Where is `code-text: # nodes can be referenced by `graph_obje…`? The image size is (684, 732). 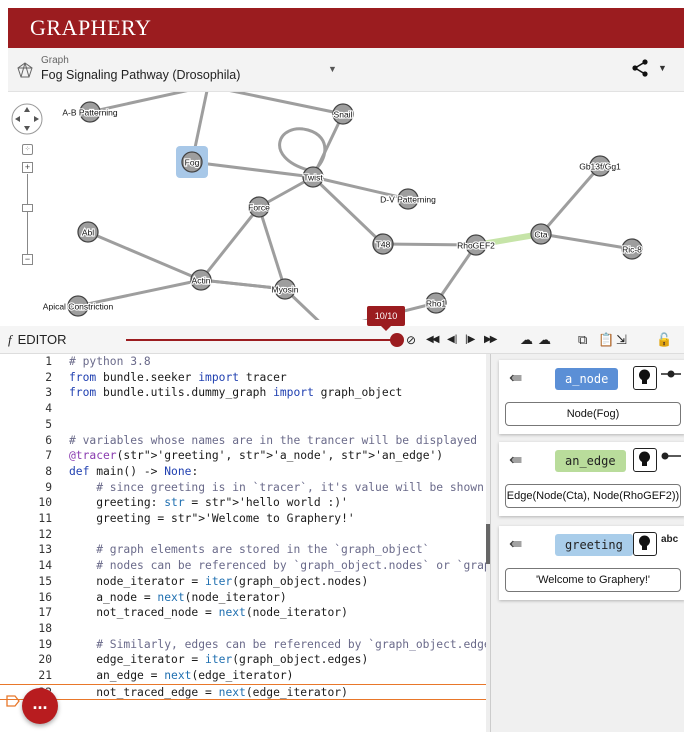
code-text: # nodes can be referenced by `graph_obje… is located at coordinates (286, 566).